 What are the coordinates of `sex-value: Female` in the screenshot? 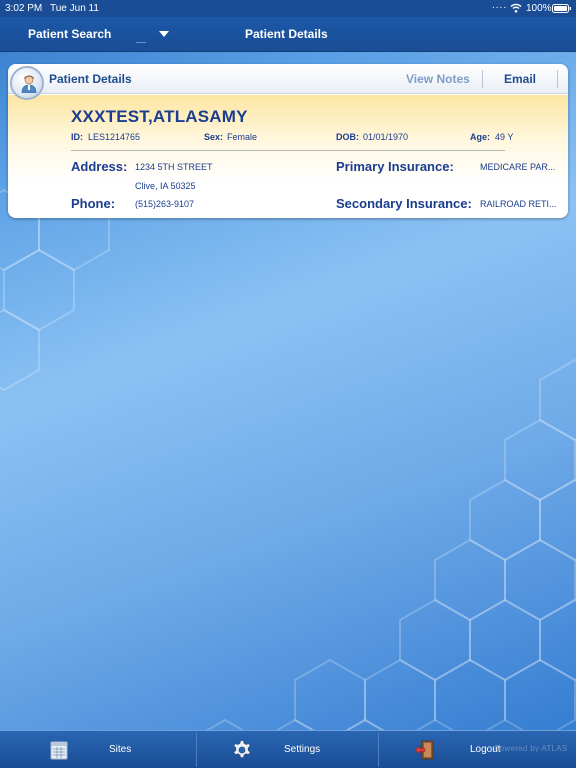 It's located at (242, 137).